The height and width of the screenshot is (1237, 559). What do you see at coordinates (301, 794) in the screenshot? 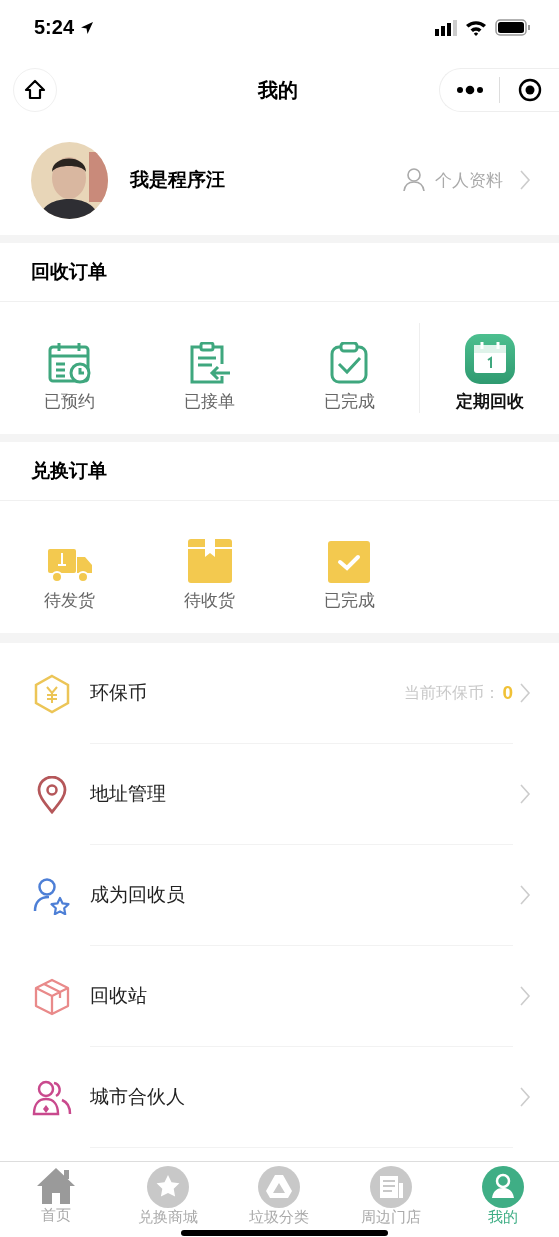
I see `menu-item: 地址管理` at bounding box center [301, 794].